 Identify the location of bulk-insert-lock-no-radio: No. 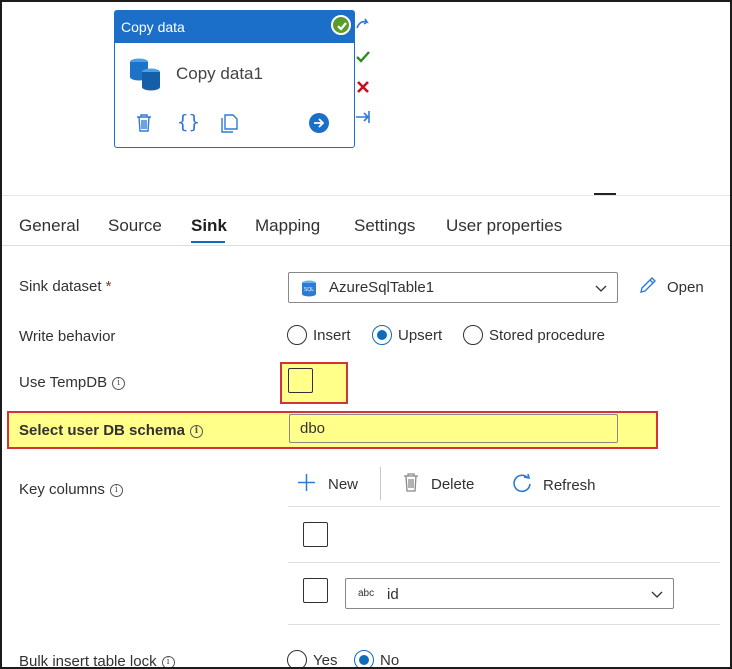
(377, 659).